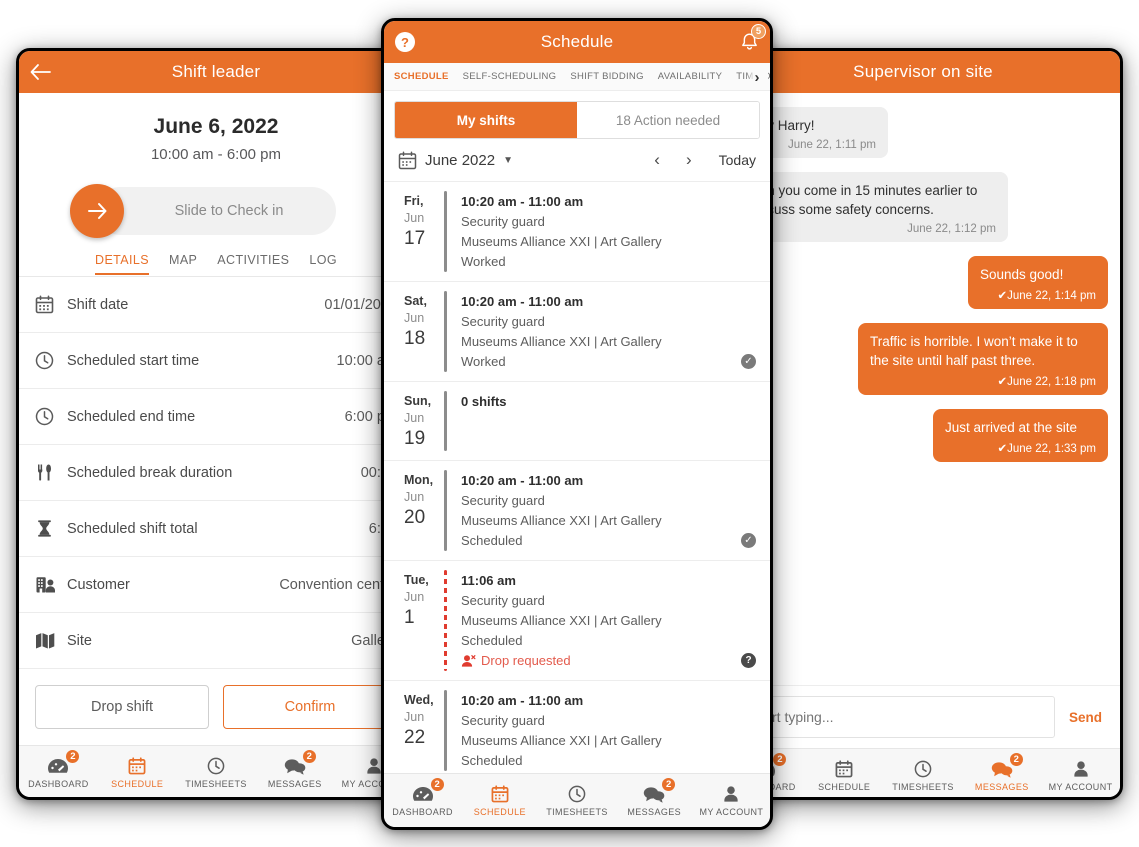 This screenshot has width=1139, height=847. I want to click on chevron-down-icon: ▼, so click(508, 160).